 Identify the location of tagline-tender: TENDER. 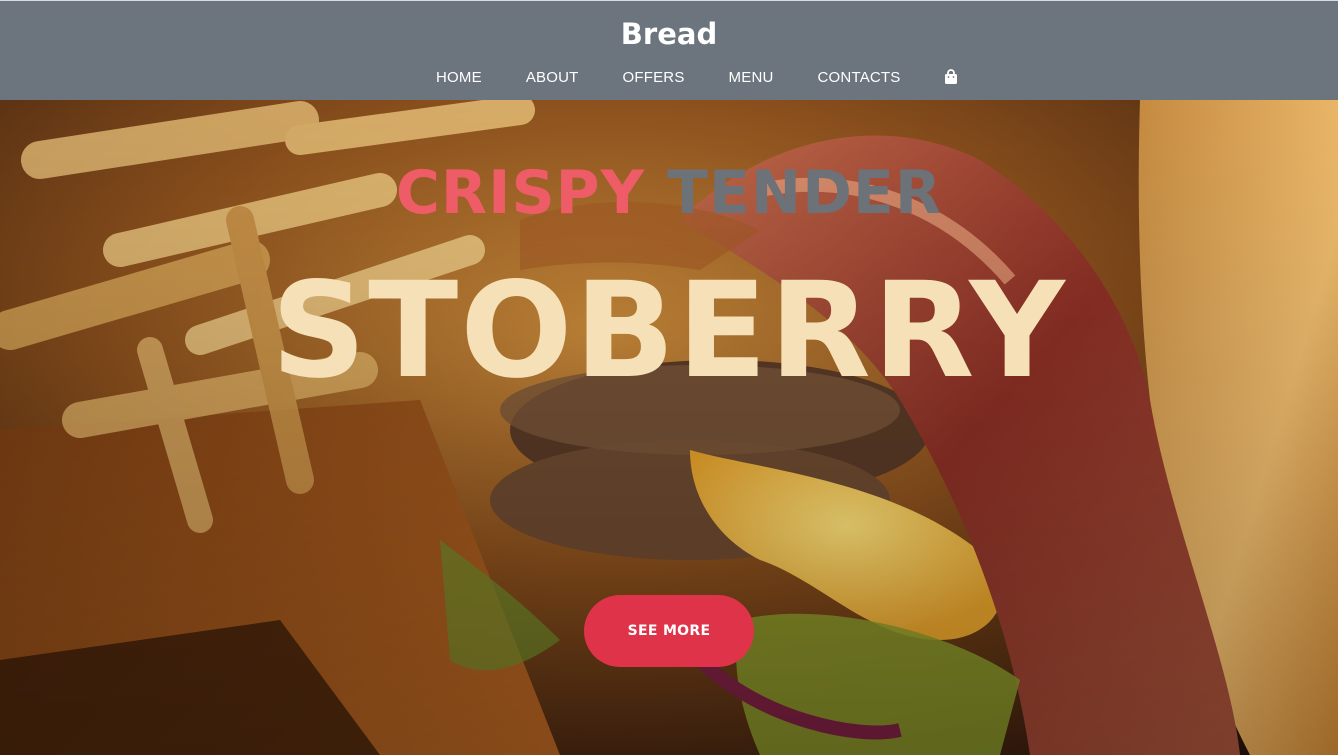
(804, 193).